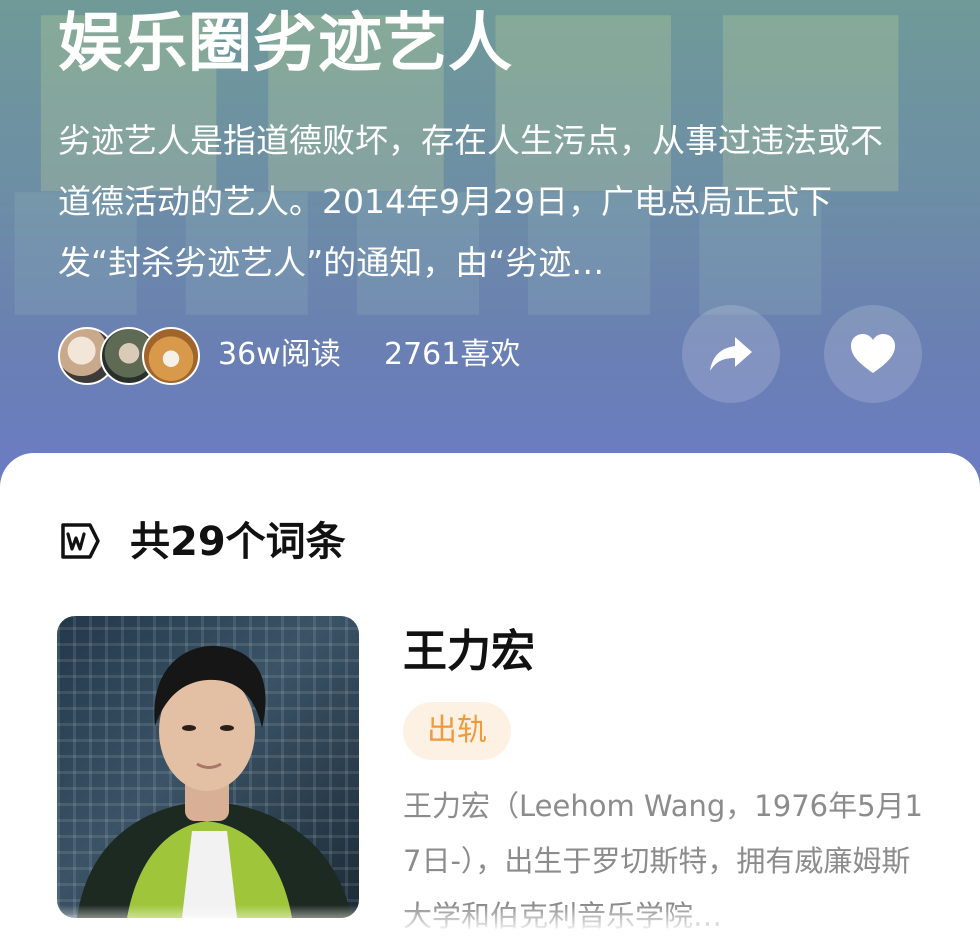  Describe the element at coordinates (279, 354) in the screenshot. I see `views-count: 36w阅读` at that location.